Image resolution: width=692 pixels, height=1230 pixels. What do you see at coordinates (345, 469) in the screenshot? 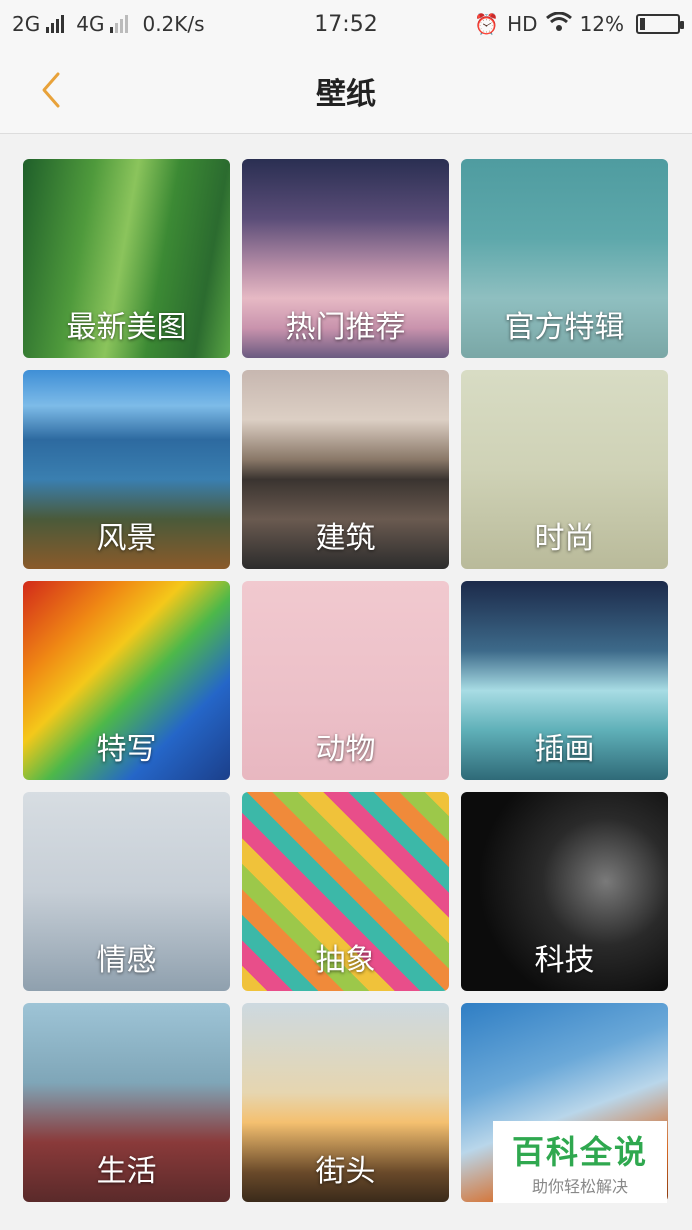
I see `category-tile: 建筑` at bounding box center [345, 469].